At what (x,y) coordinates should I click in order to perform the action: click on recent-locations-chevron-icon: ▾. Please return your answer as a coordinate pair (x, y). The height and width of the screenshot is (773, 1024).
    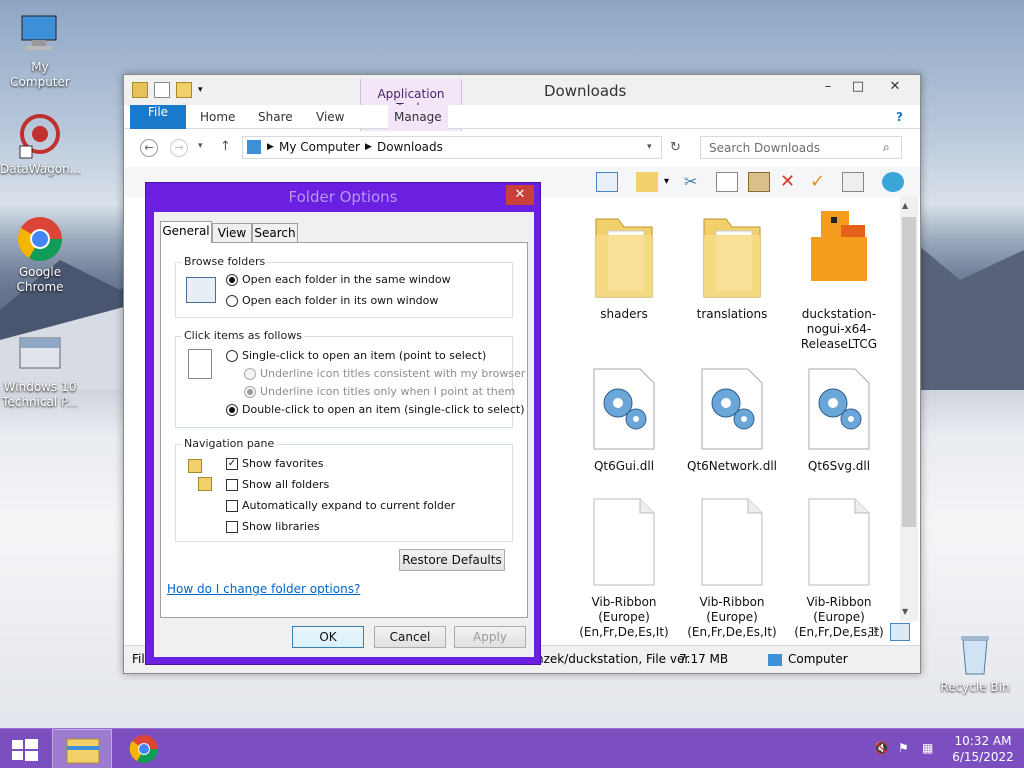
    Looking at the image, I should click on (200, 146).